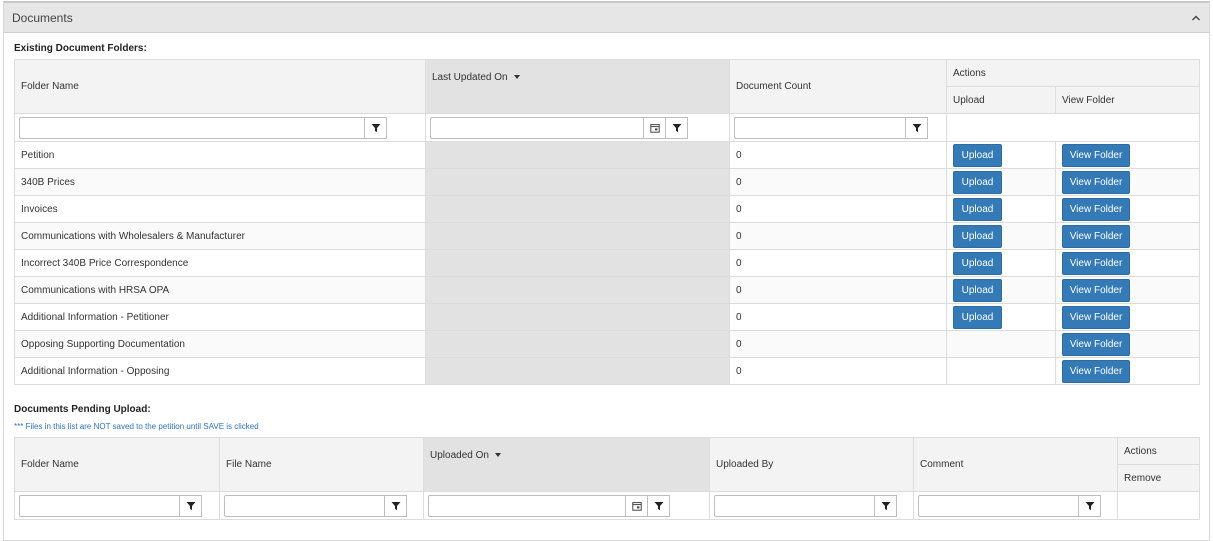 Image resolution: width=1213 pixels, height=541 pixels. What do you see at coordinates (321, 464) in the screenshot?
I see `col-file-name: File Name` at bounding box center [321, 464].